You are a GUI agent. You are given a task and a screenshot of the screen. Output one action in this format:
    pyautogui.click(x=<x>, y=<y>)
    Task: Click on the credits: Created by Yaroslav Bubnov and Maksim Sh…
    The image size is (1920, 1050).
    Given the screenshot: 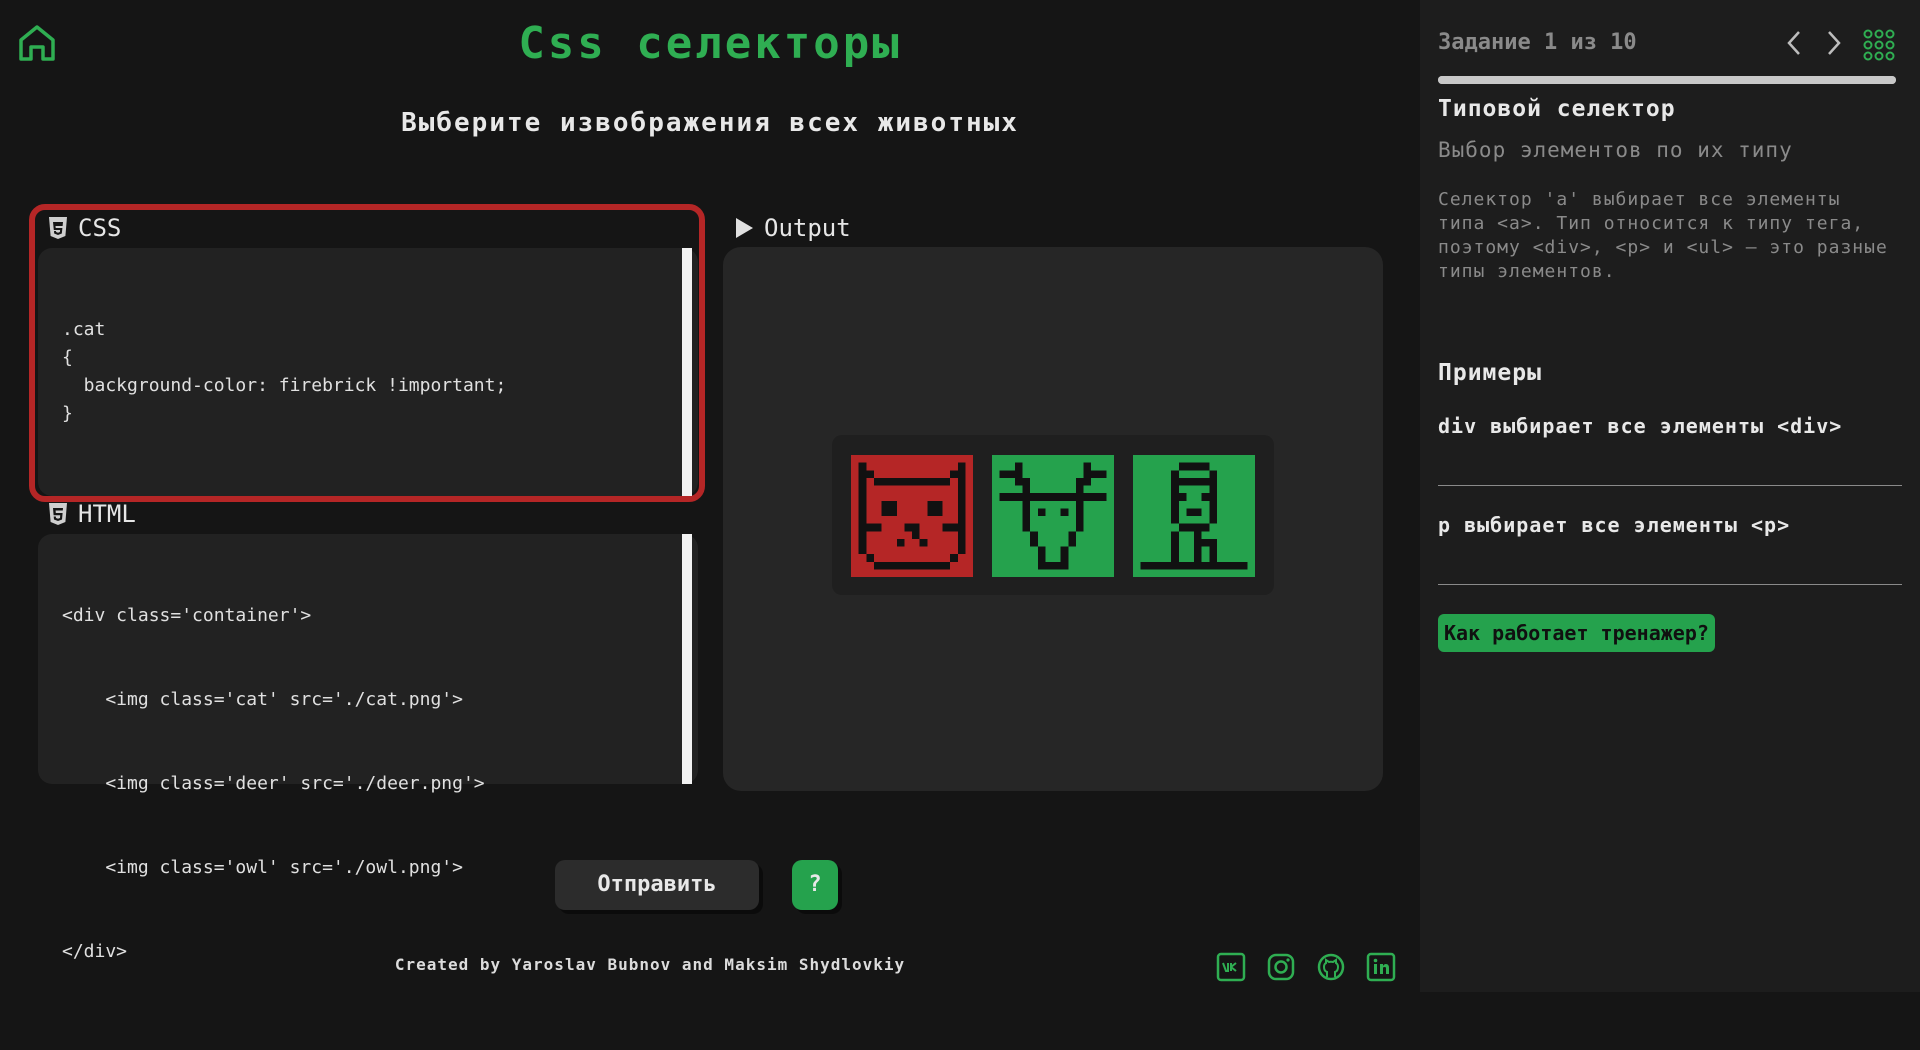 What is the action you would take?
    pyautogui.click(x=650, y=964)
    